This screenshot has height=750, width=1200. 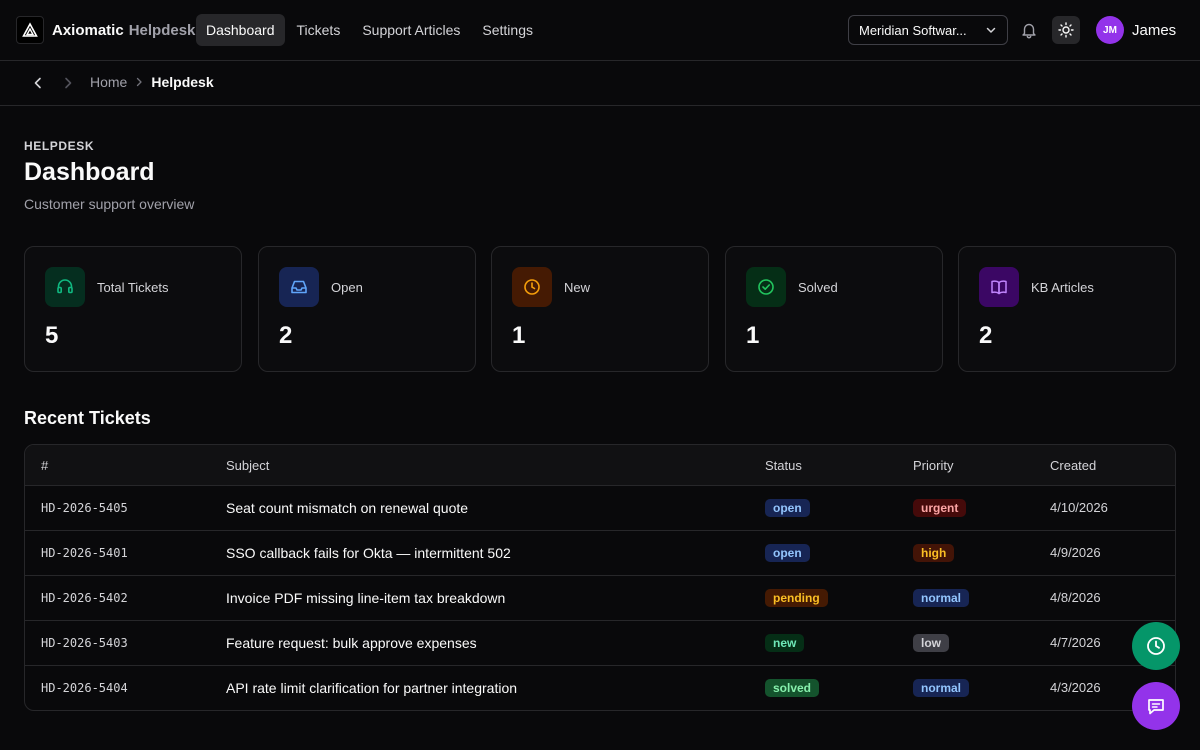 What do you see at coordinates (766, 287) in the screenshot?
I see `check-circle-icon` at bounding box center [766, 287].